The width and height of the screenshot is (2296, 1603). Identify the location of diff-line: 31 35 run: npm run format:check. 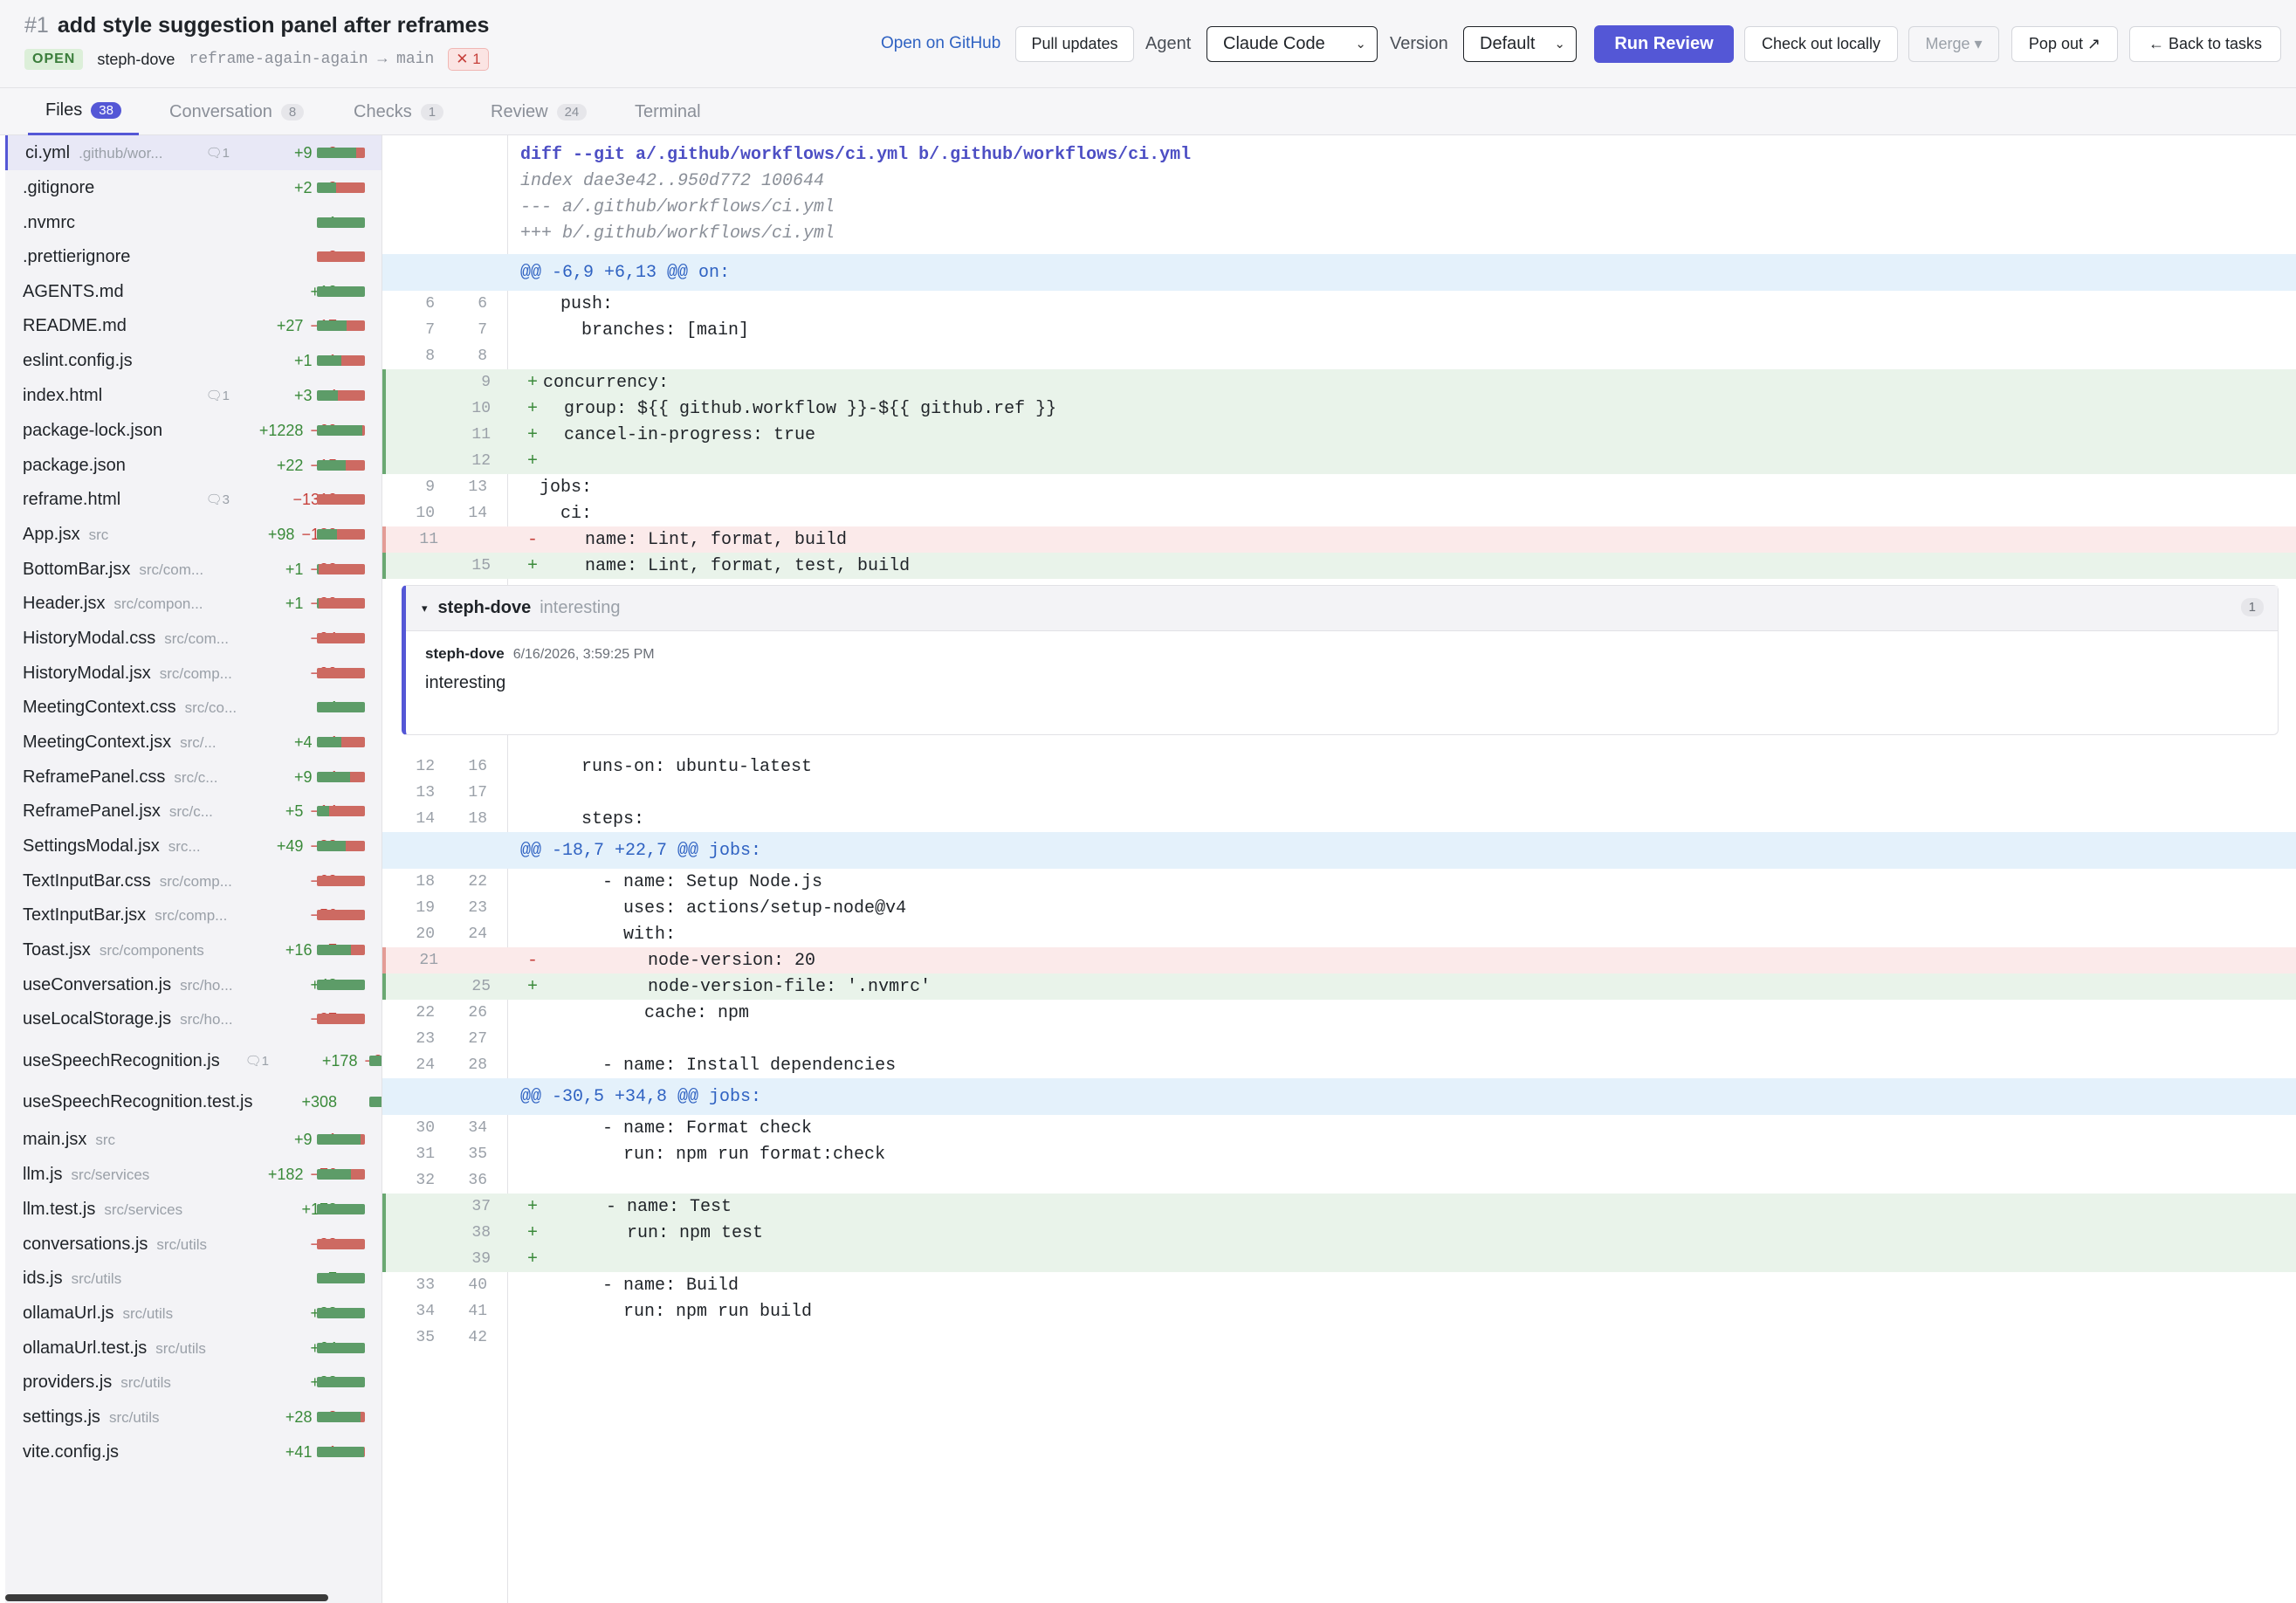
(1339, 1154).